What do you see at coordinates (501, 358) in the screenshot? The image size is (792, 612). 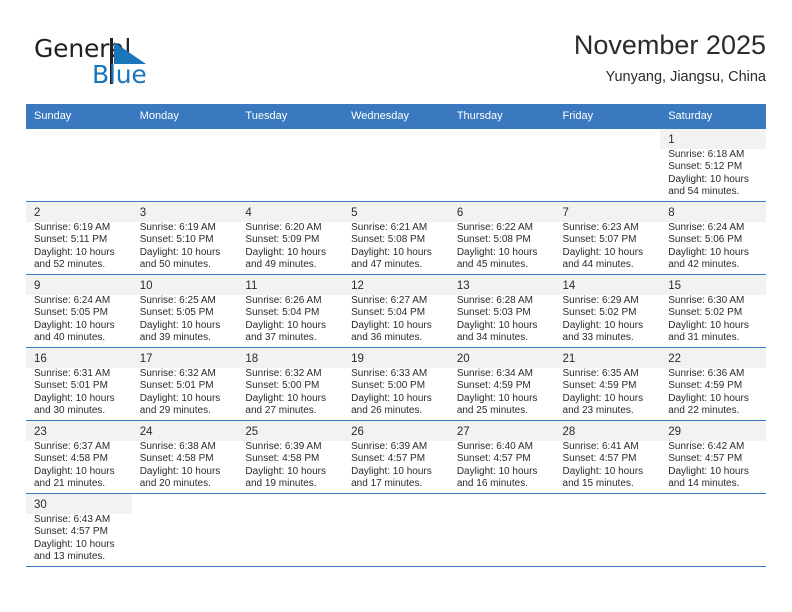 I see `day-number: 20` at bounding box center [501, 358].